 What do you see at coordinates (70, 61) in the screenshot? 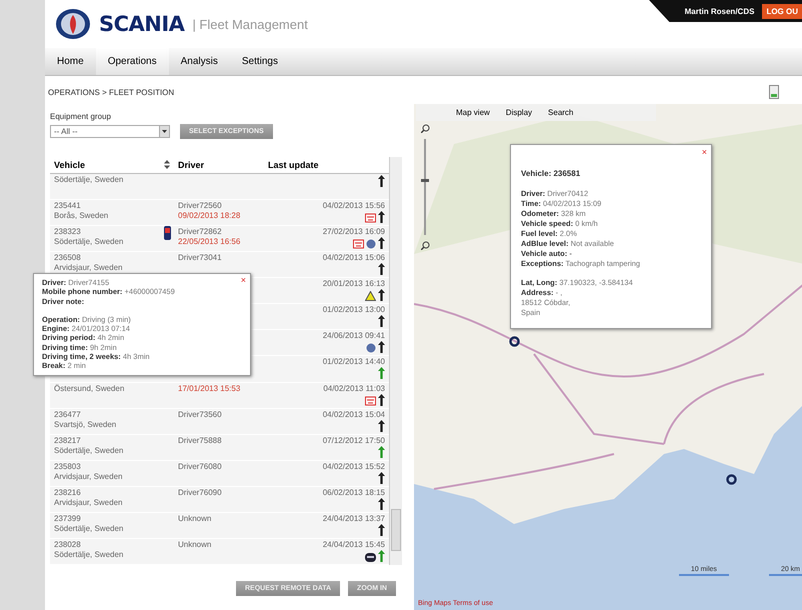
I see `nav-tab: Home` at bounding box center [70, 61].